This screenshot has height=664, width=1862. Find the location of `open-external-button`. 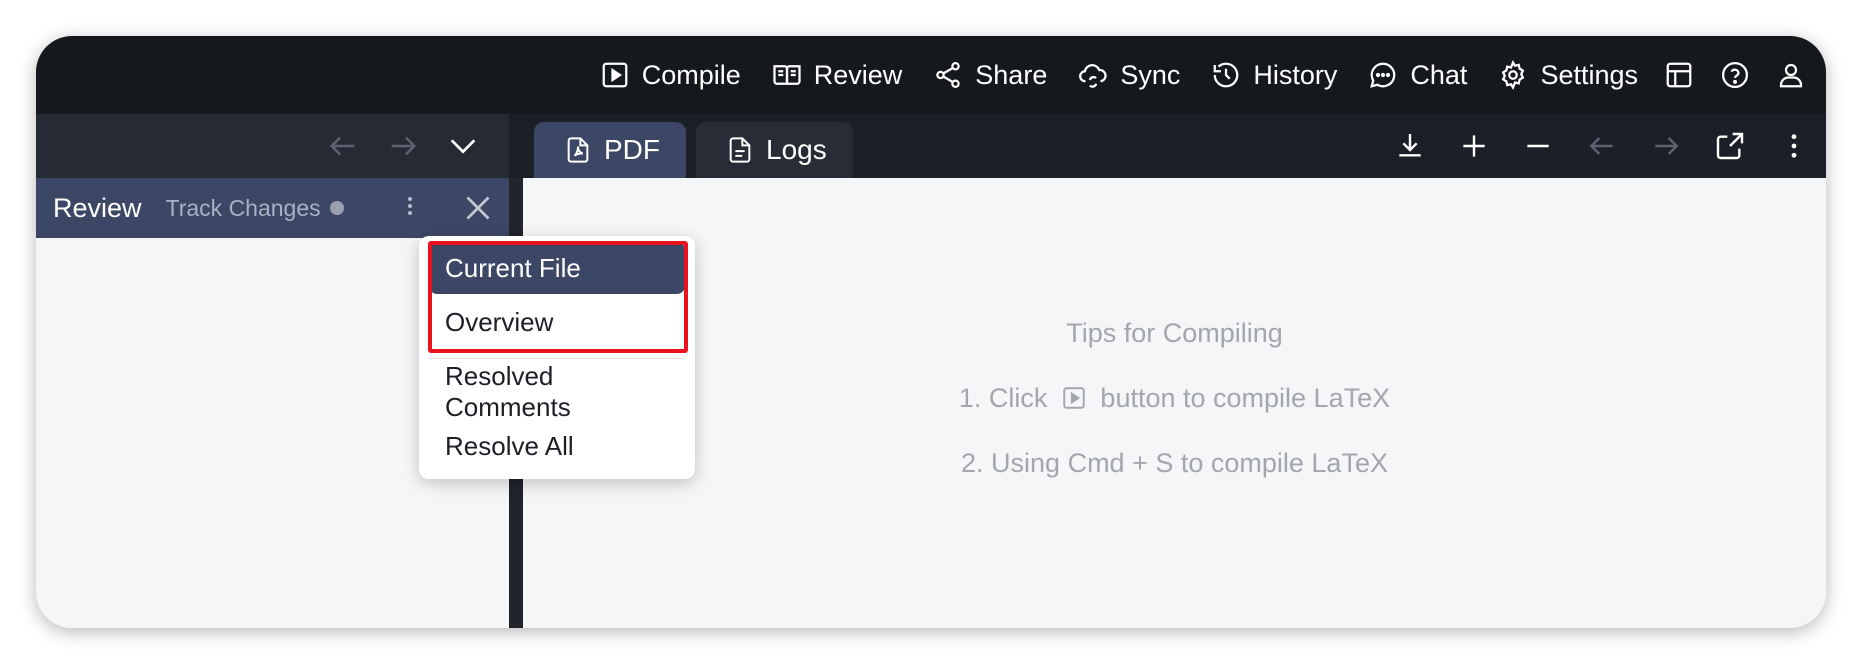

open-external-button is located at coordinates (1730, 146).